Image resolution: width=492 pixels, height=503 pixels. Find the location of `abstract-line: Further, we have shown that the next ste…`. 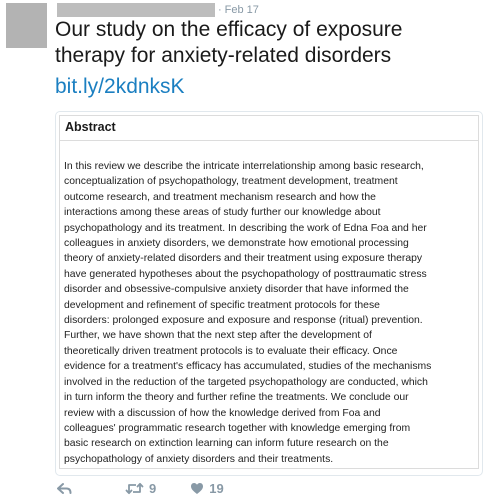

abstract-line: Further, we have shown that the next ste… is located at coordinates (218, 336).